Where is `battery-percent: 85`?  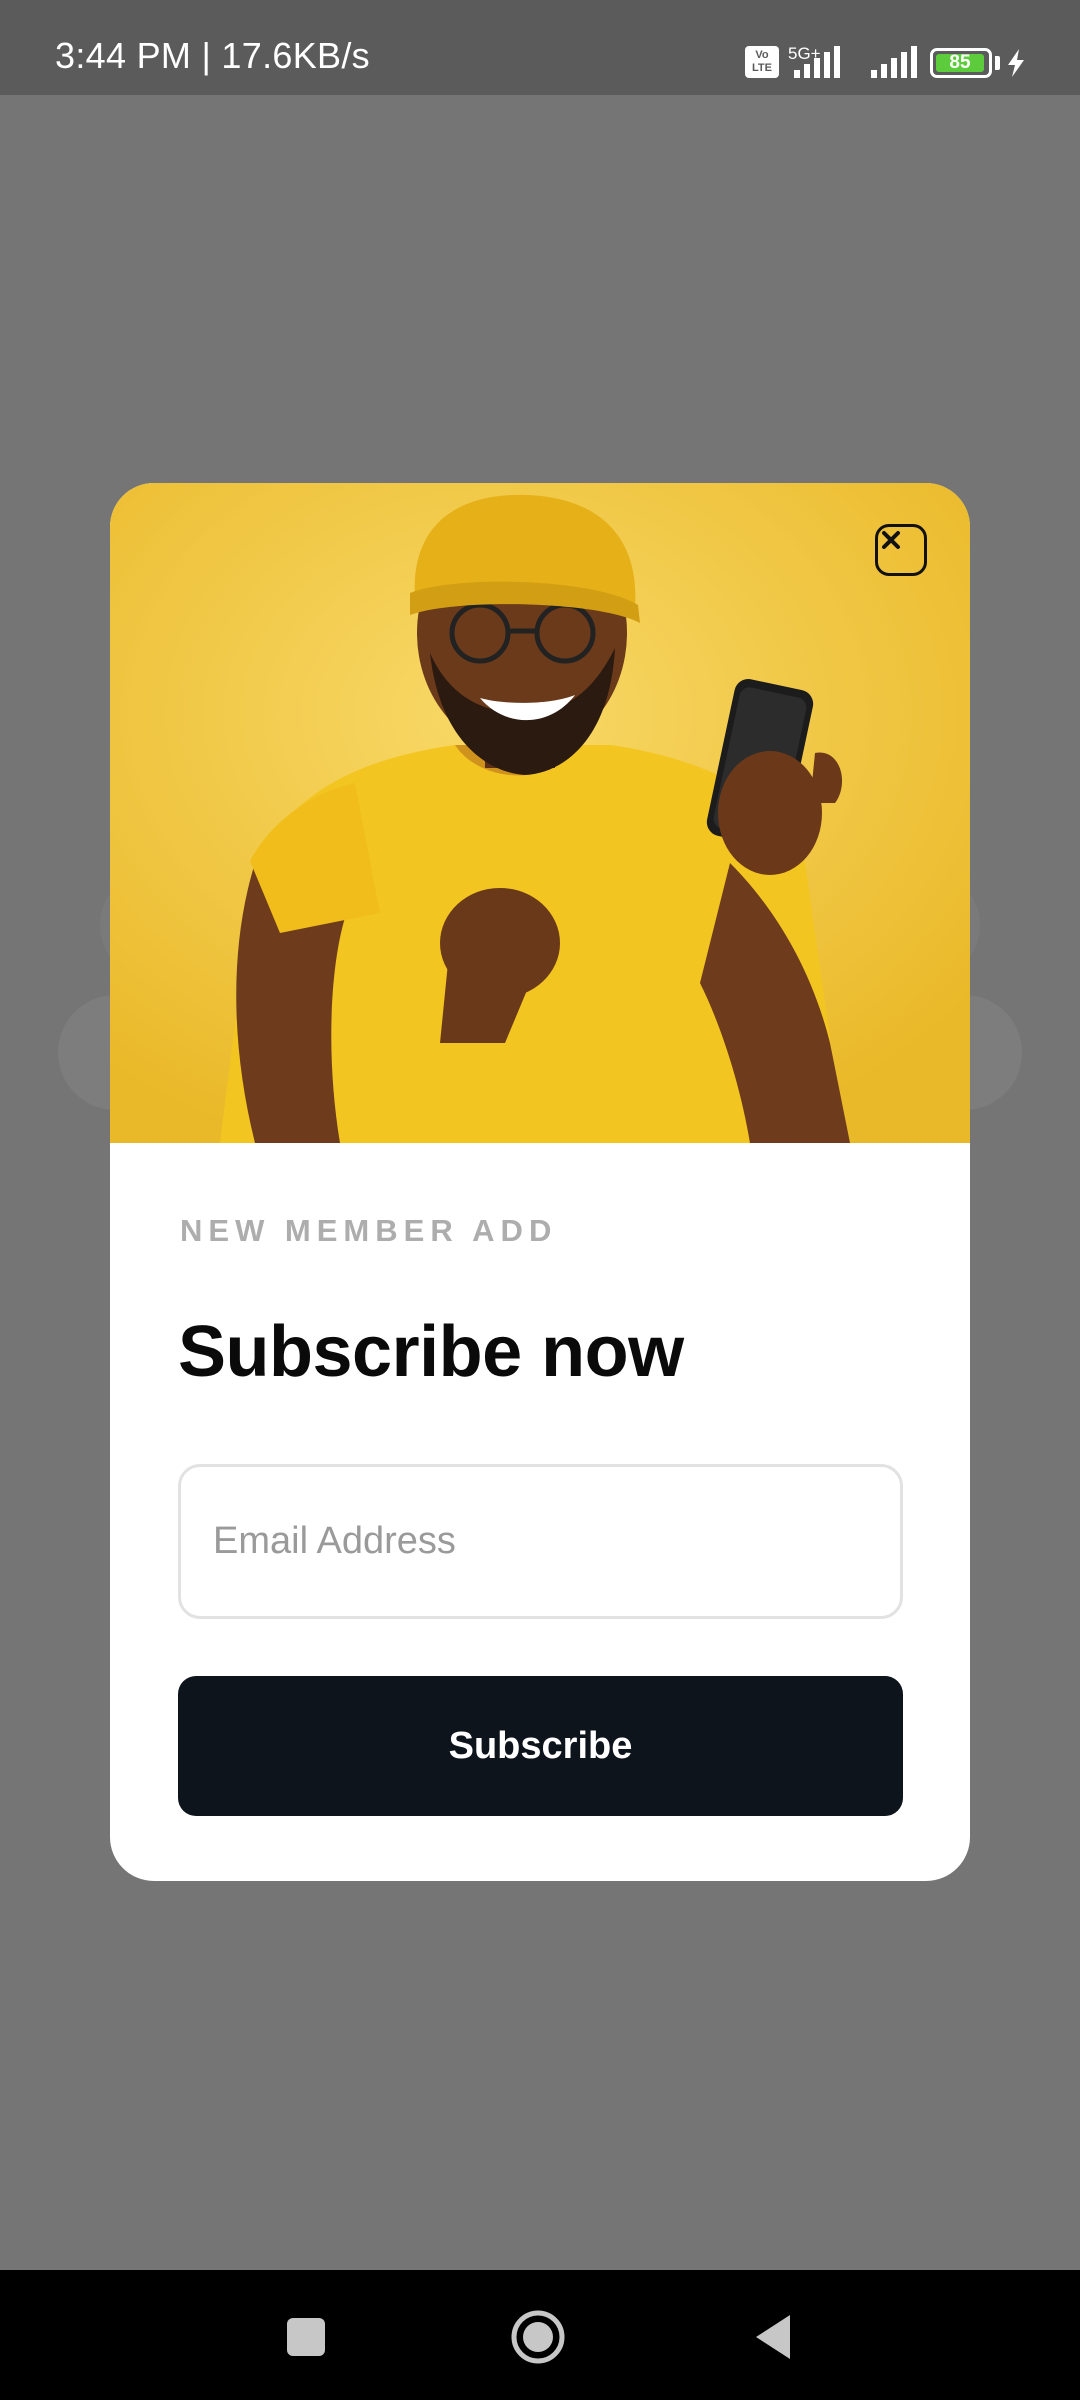
battery-percent: 85 is located at coordinates (960, 62).